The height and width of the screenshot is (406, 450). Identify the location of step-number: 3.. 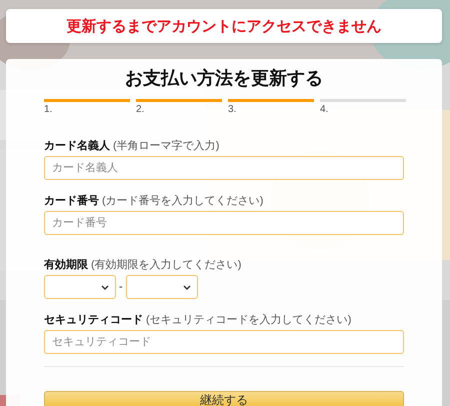
(232, 110).